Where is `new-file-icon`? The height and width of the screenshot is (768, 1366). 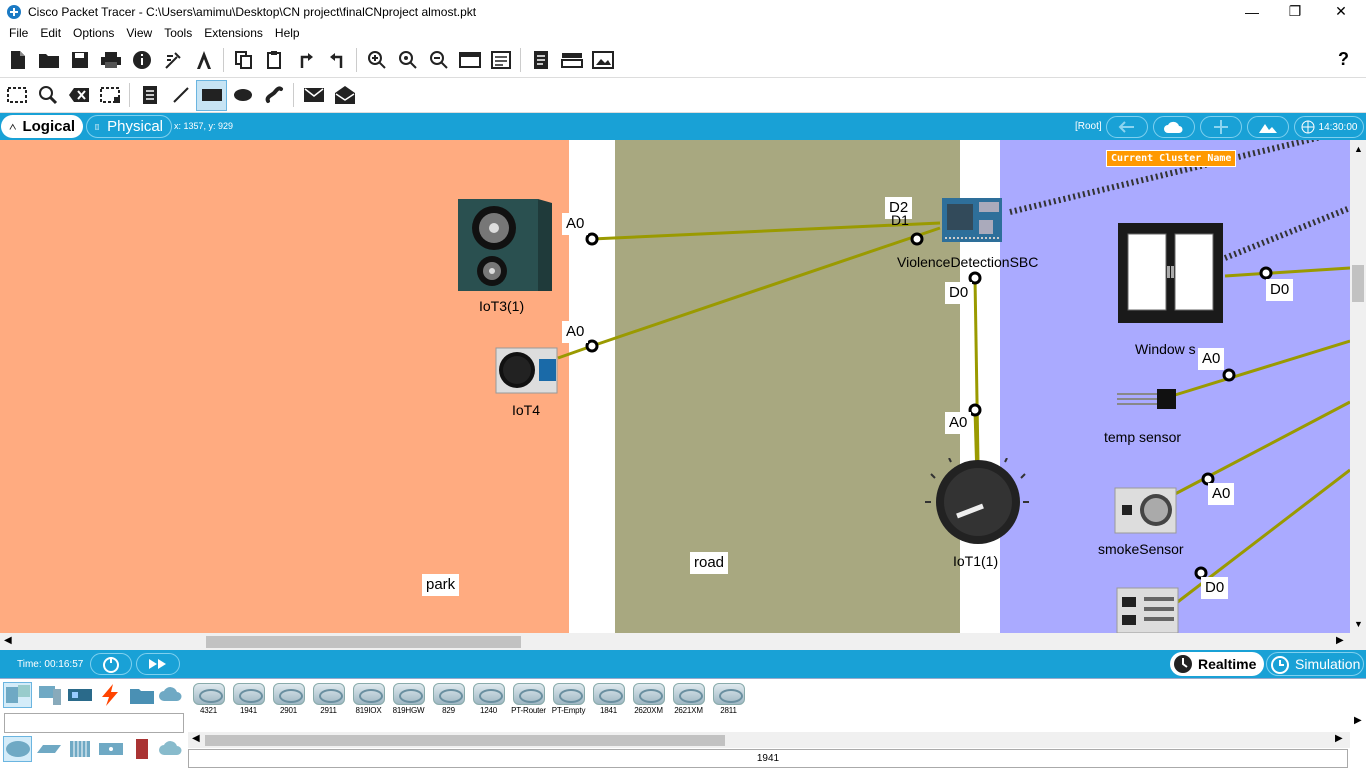 new-file-icon is located at coordinates (17, 60).